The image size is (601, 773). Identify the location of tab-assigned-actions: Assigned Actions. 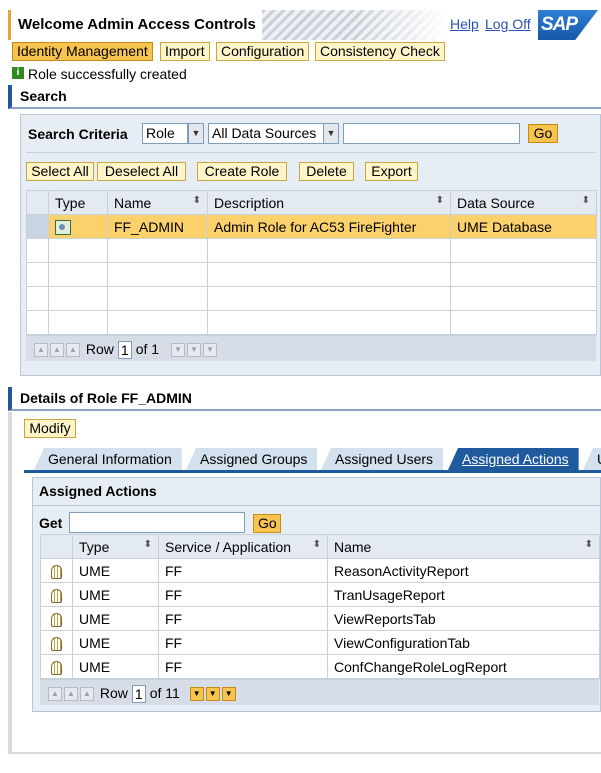
(513, 459).